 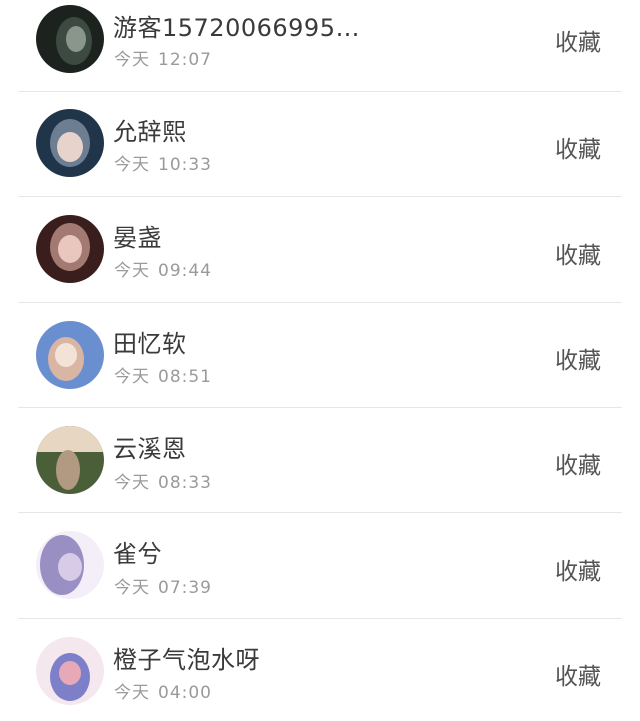 I want to click on visitor-name: 田忆软, so click(x=150, y=344).